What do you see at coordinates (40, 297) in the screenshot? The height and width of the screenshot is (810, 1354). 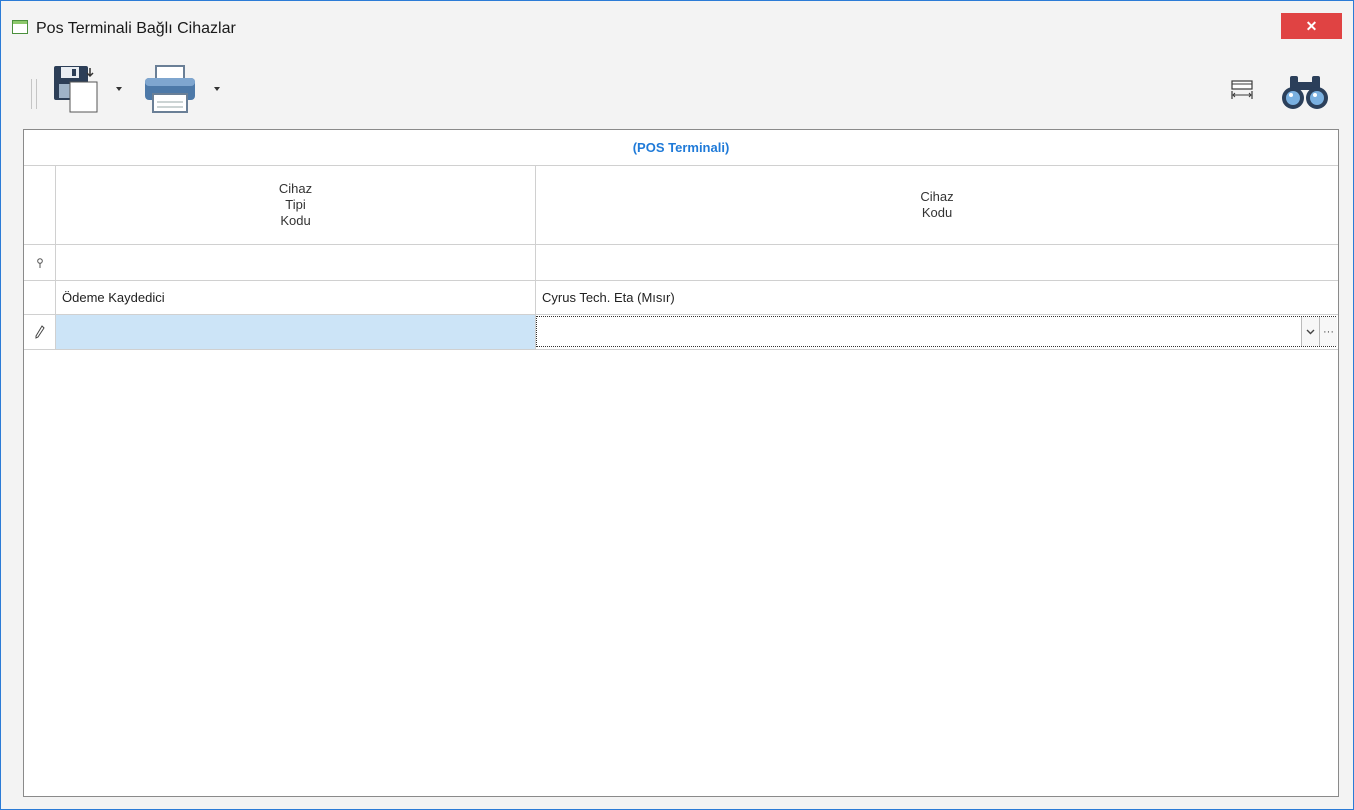 I see `row-indicator` at bounding box center [40, 297].